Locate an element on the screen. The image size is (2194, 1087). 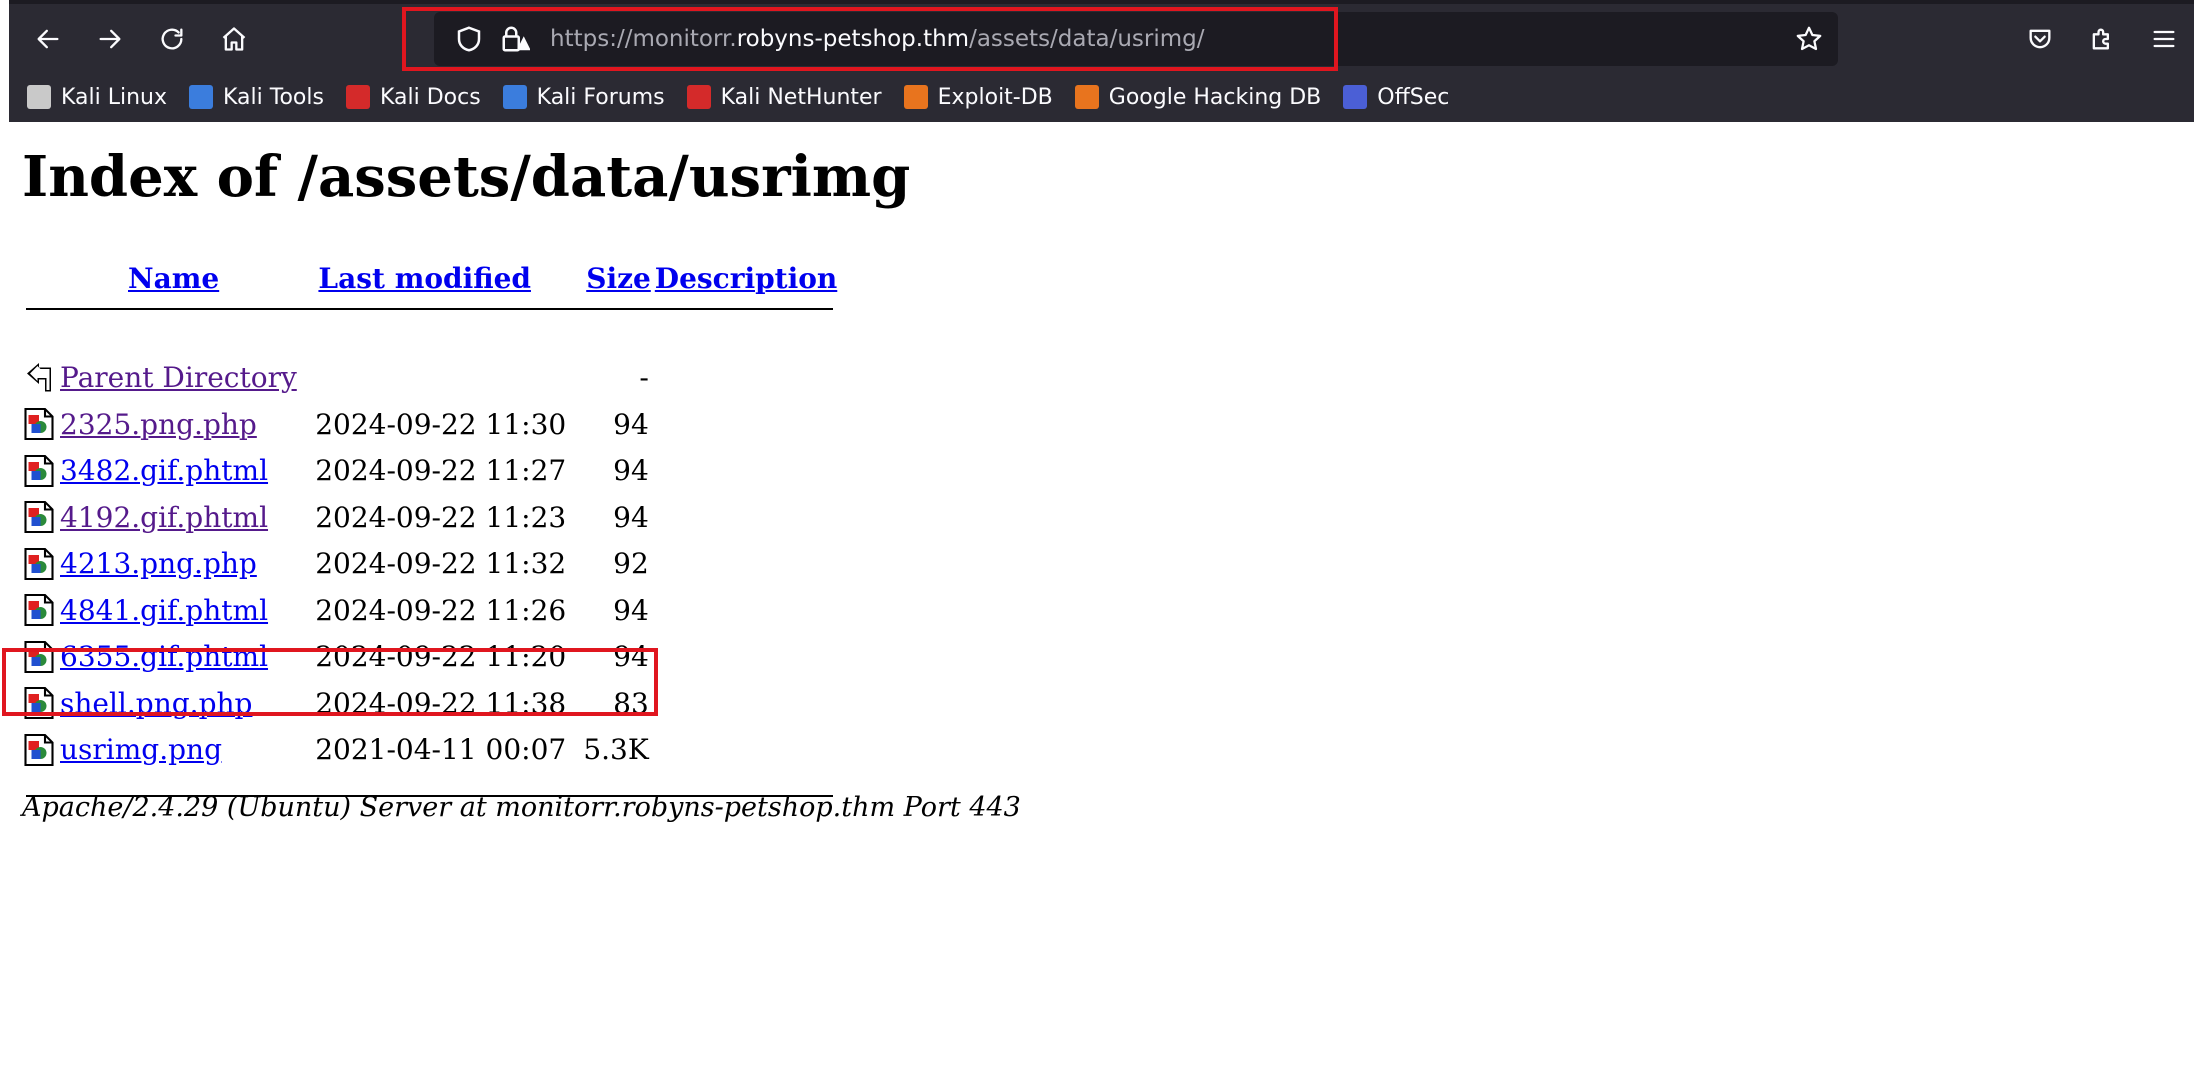
file-modified: 2024-09-22 11:30 is located at coordinates (441, 424).